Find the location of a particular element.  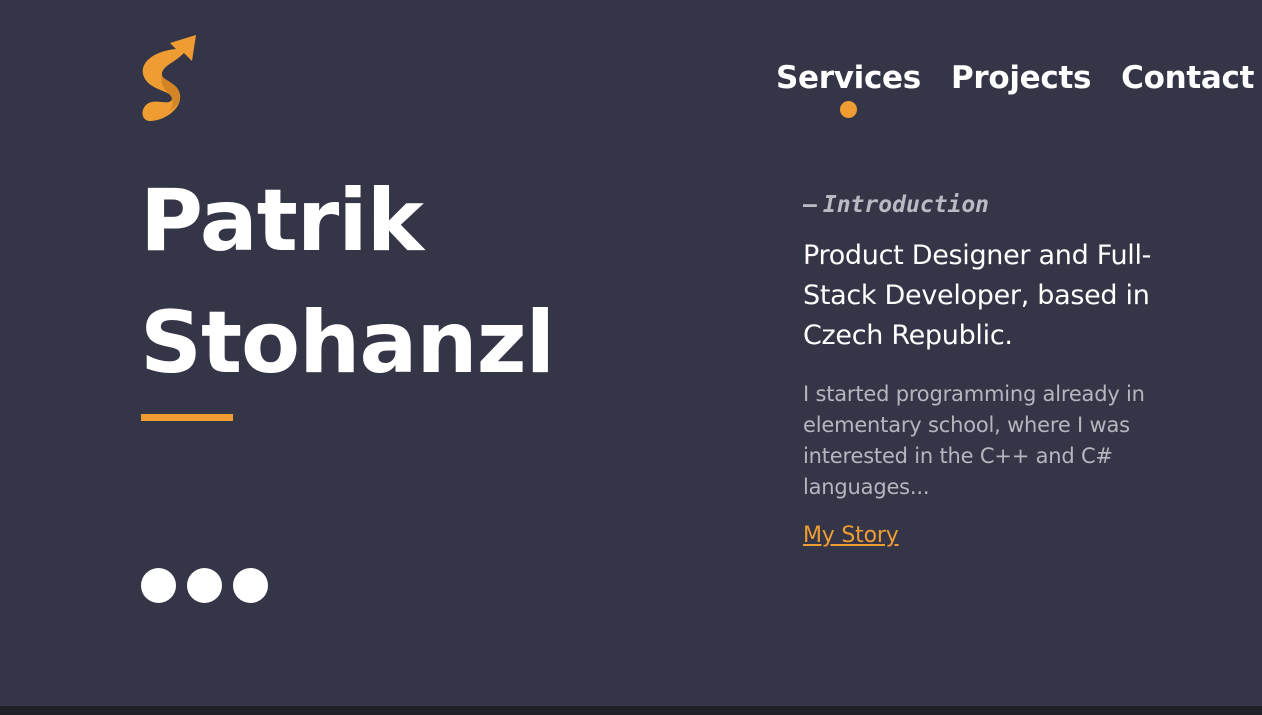

hero-last-name: Stohanzl is located at coordinates (347, 343).